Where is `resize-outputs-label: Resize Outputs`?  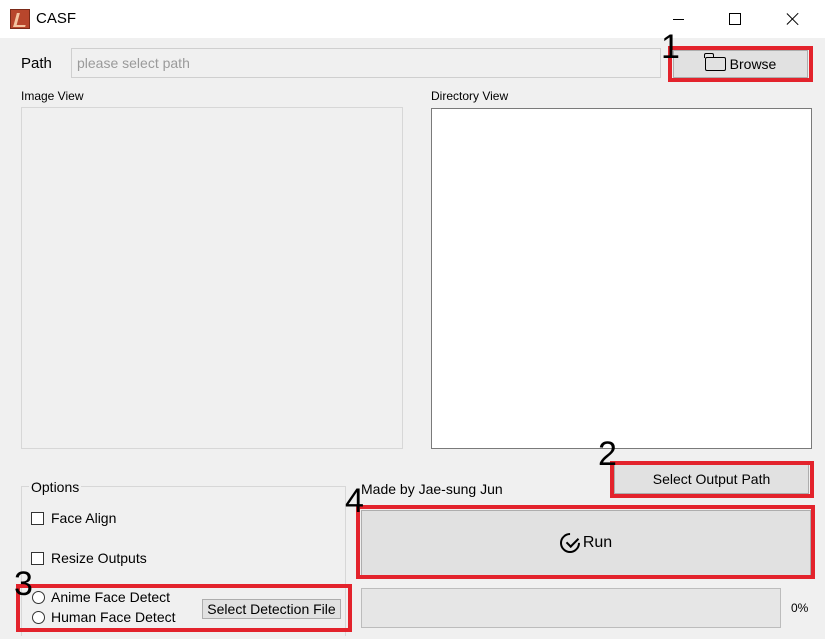 resize-outputs-label: Resize Outputs is located at coordinates (99, 558).